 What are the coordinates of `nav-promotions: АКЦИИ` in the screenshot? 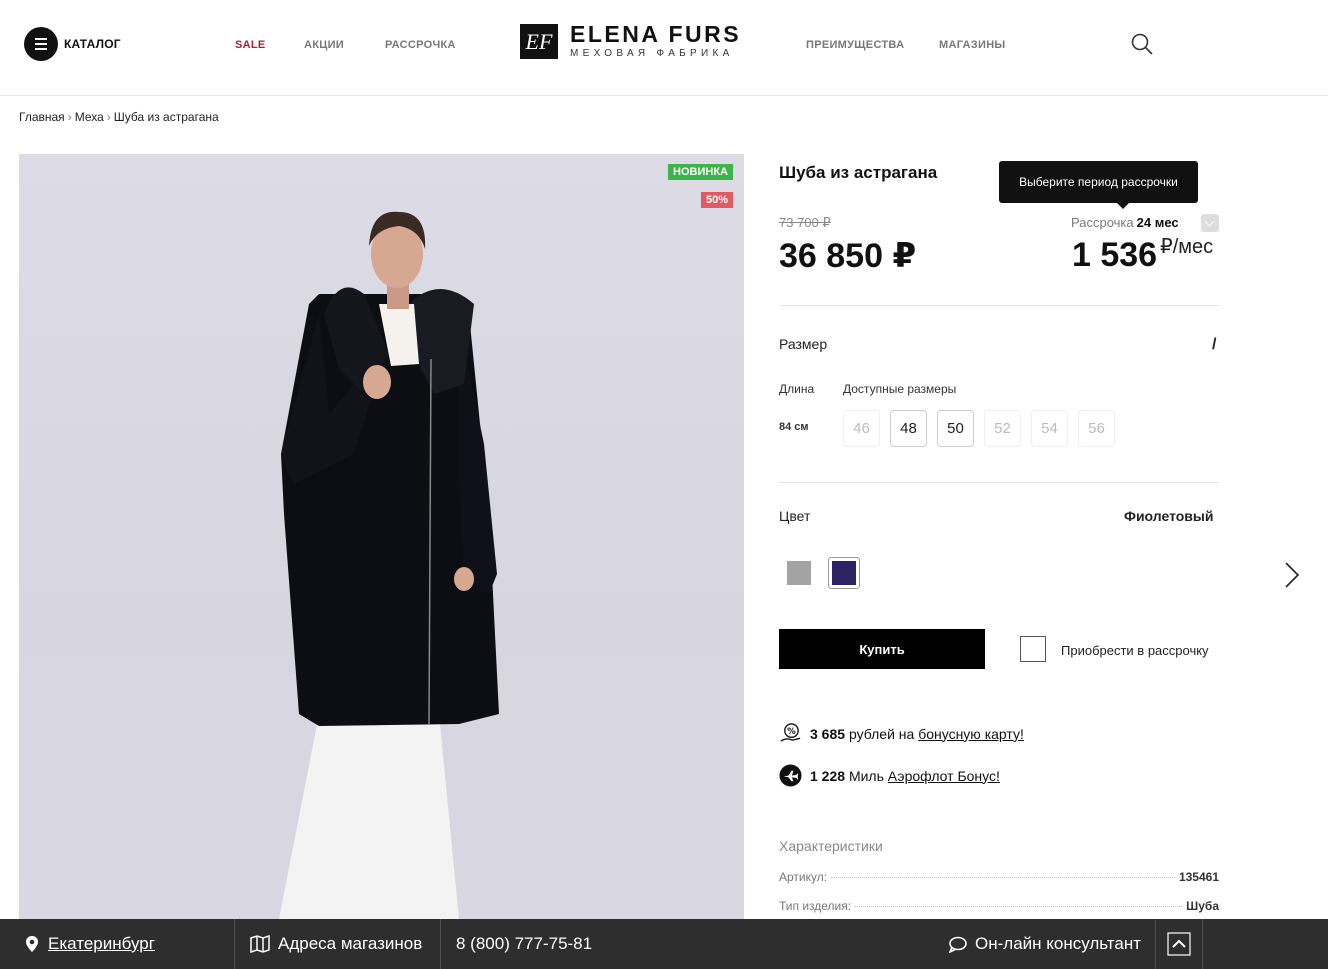 It's located at (324, 45).